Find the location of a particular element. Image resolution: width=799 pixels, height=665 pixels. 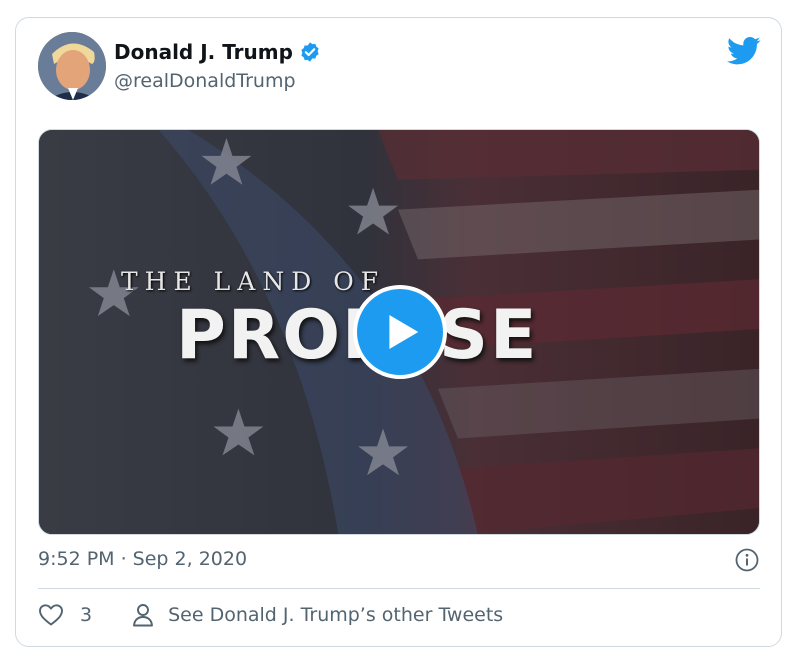

video-title-line-1: THE LAND OF is located at coordinates (253, 281).